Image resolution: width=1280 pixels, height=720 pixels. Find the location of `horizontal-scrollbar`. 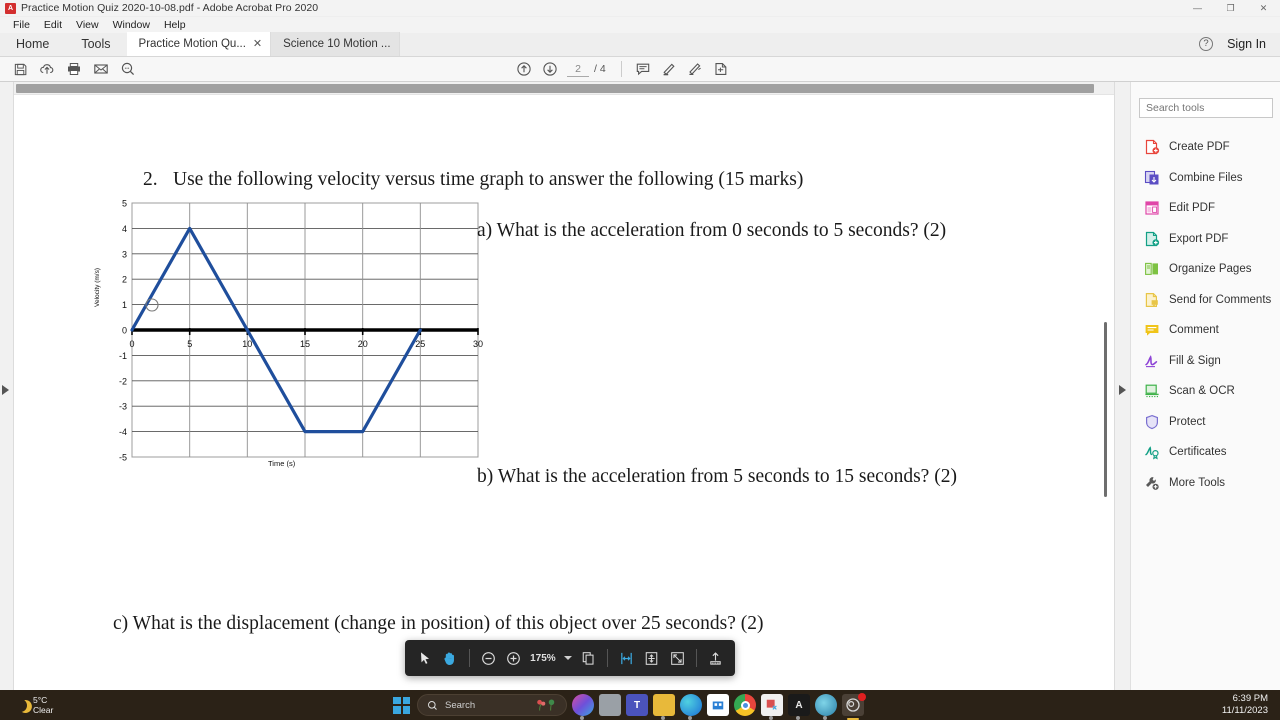

horizontal-scrollbar is located at coordinates (564, 88).